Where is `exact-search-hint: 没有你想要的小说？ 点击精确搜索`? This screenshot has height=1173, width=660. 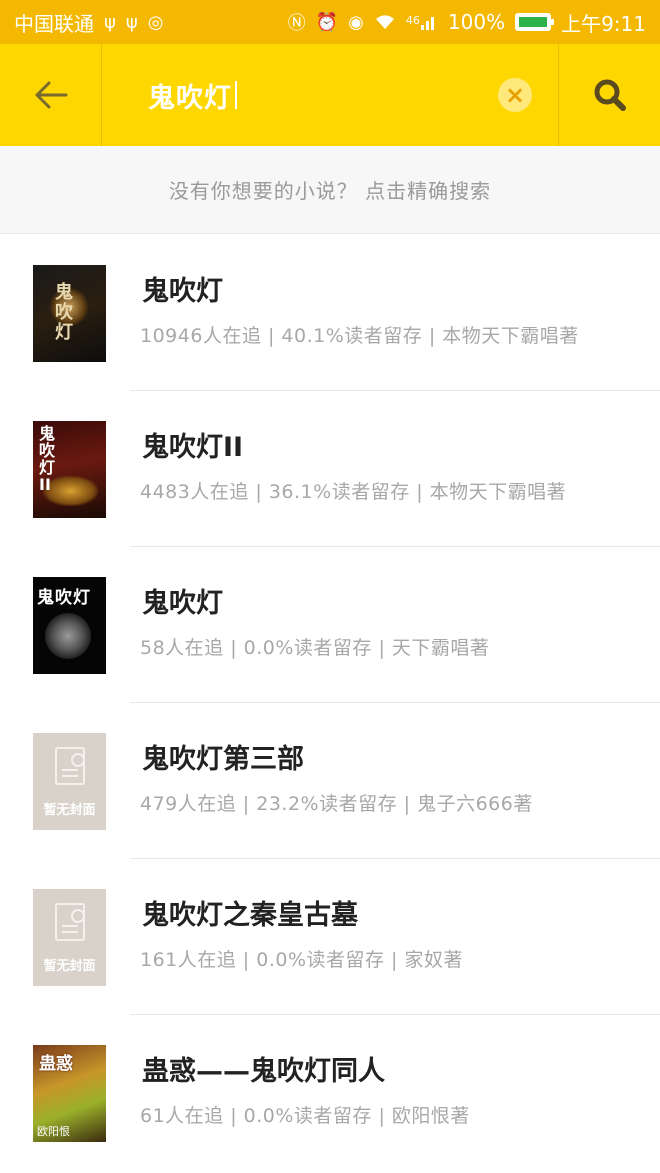
exact-search-hint: 没有你想要的小说？ 点击精确搜索 is located at coordinates (330, 190).